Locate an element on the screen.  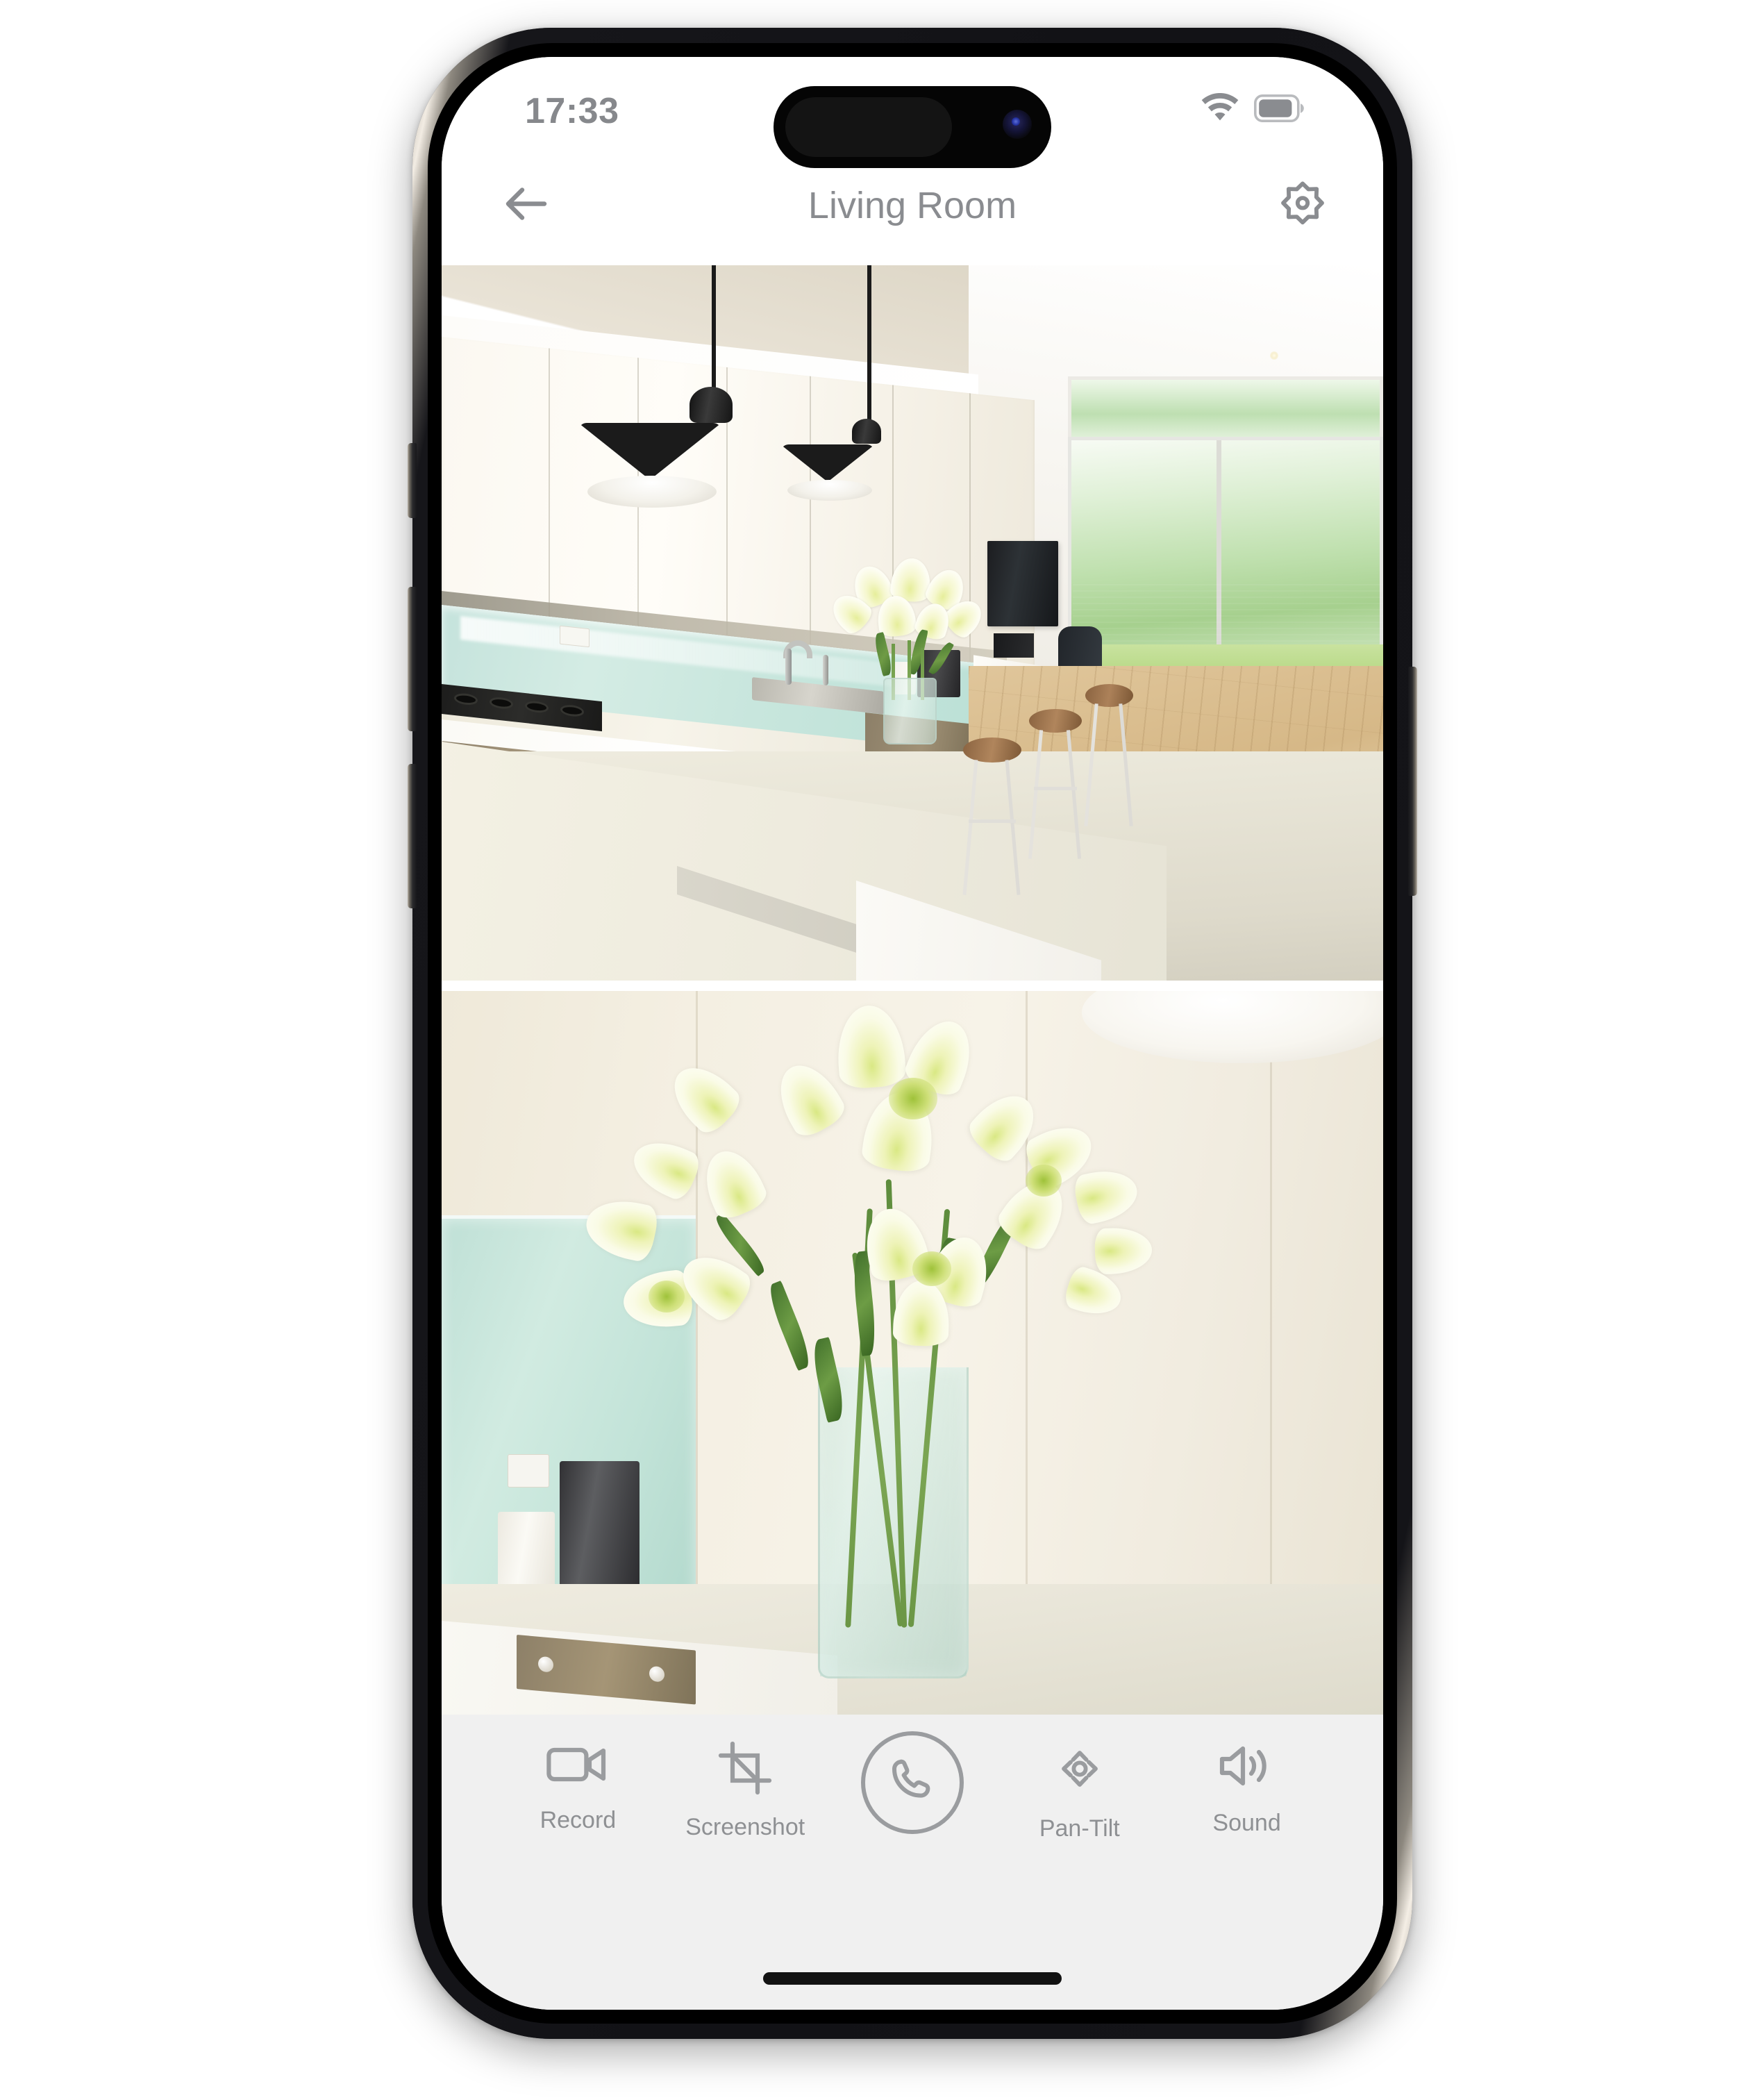
pan-tilt-icon is located at coordinates (1079, 1770).